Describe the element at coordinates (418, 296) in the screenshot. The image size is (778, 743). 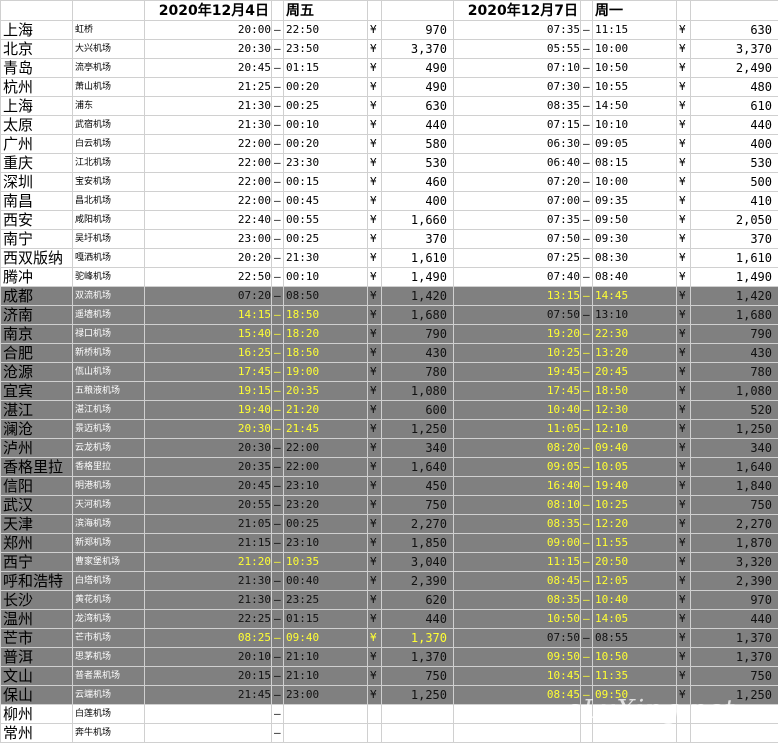
I see `price-1: 1,420` at that location.